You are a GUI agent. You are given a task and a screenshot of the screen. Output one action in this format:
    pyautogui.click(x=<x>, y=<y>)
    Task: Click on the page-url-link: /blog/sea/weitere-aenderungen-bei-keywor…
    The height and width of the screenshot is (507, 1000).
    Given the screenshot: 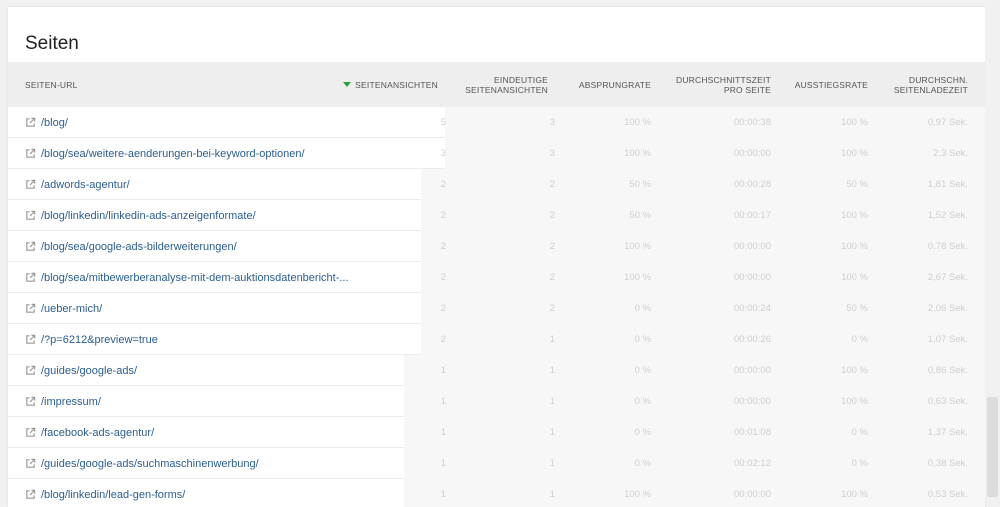 What is the action you would take?
    pyautogui.click(x=173, y=154)
    